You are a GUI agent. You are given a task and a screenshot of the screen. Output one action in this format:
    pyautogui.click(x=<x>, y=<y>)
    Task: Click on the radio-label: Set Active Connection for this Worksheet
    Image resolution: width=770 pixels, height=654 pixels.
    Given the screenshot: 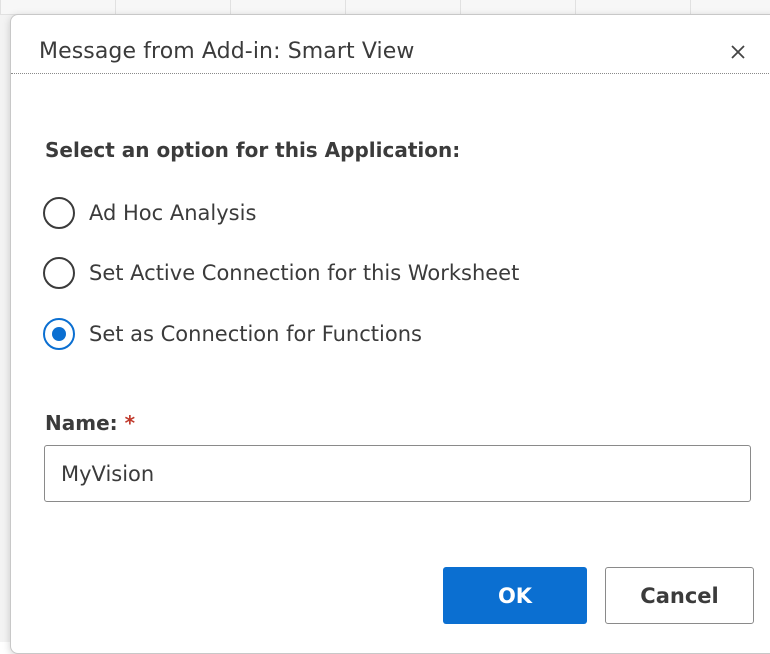 What is the action you would take?
    pyautogui.click(x=304, y=273)
    